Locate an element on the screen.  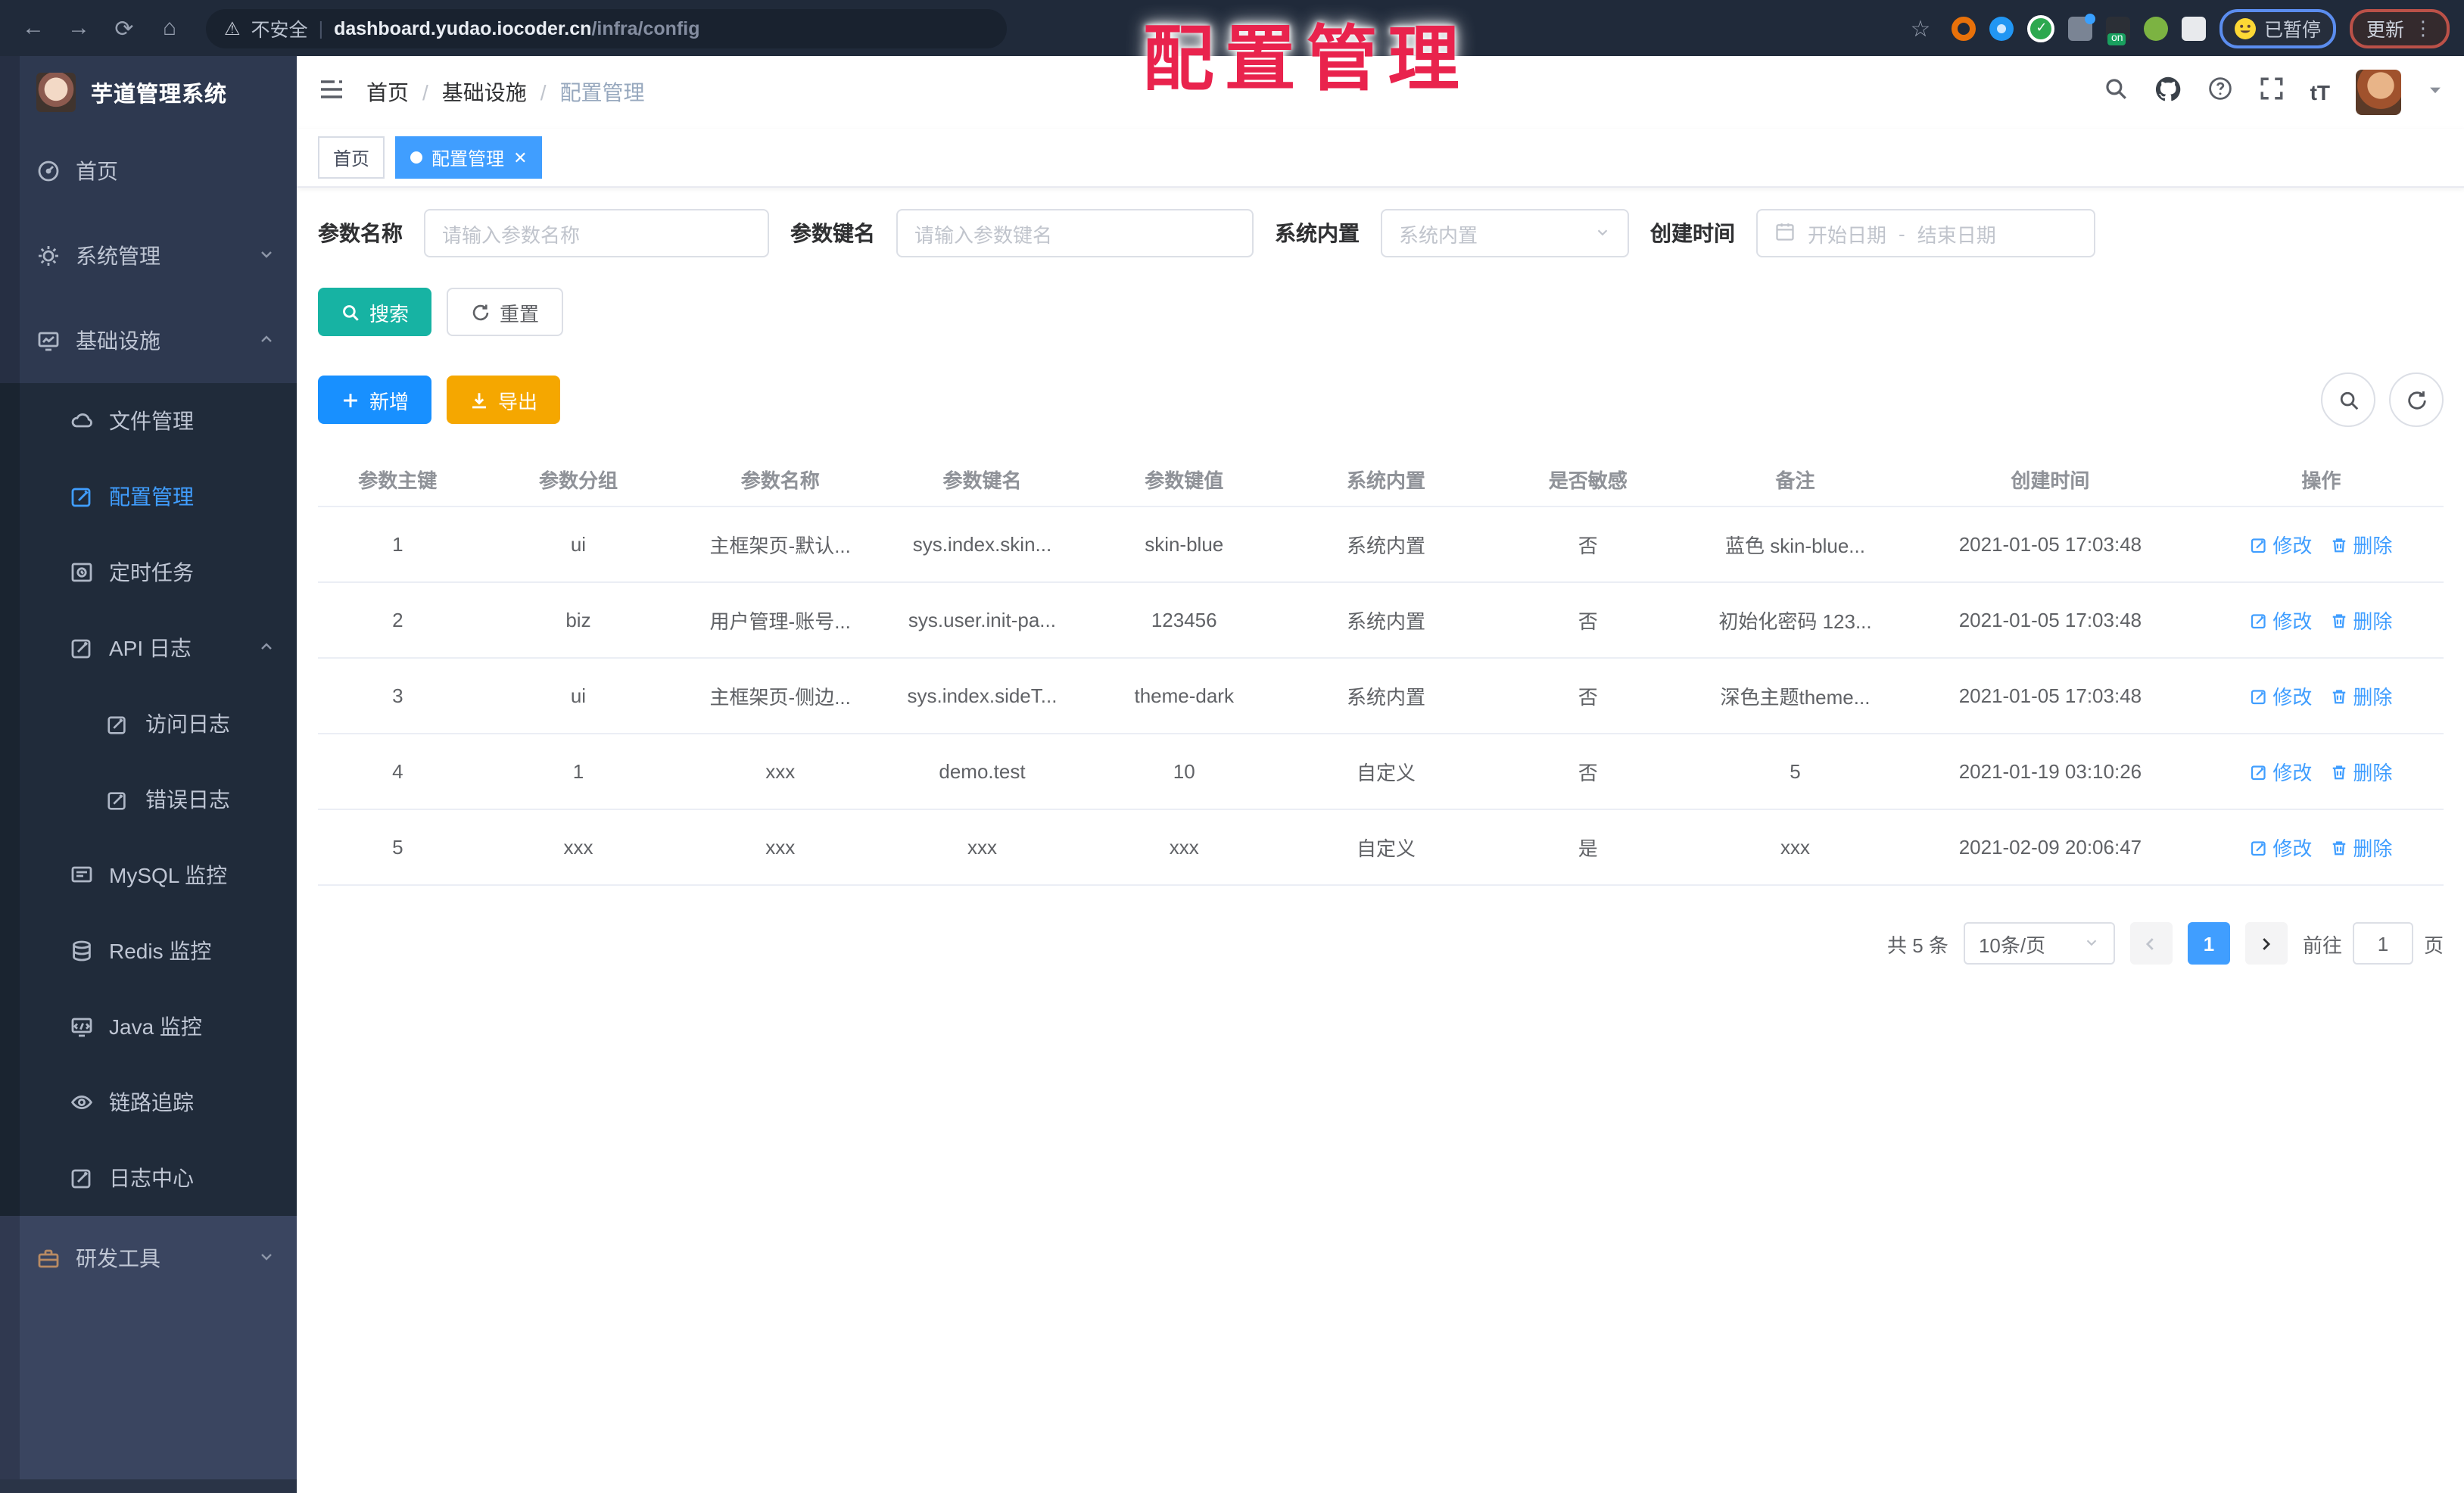
sidebar-item-api-log: API 日志 is located at coordinates (148, 648).